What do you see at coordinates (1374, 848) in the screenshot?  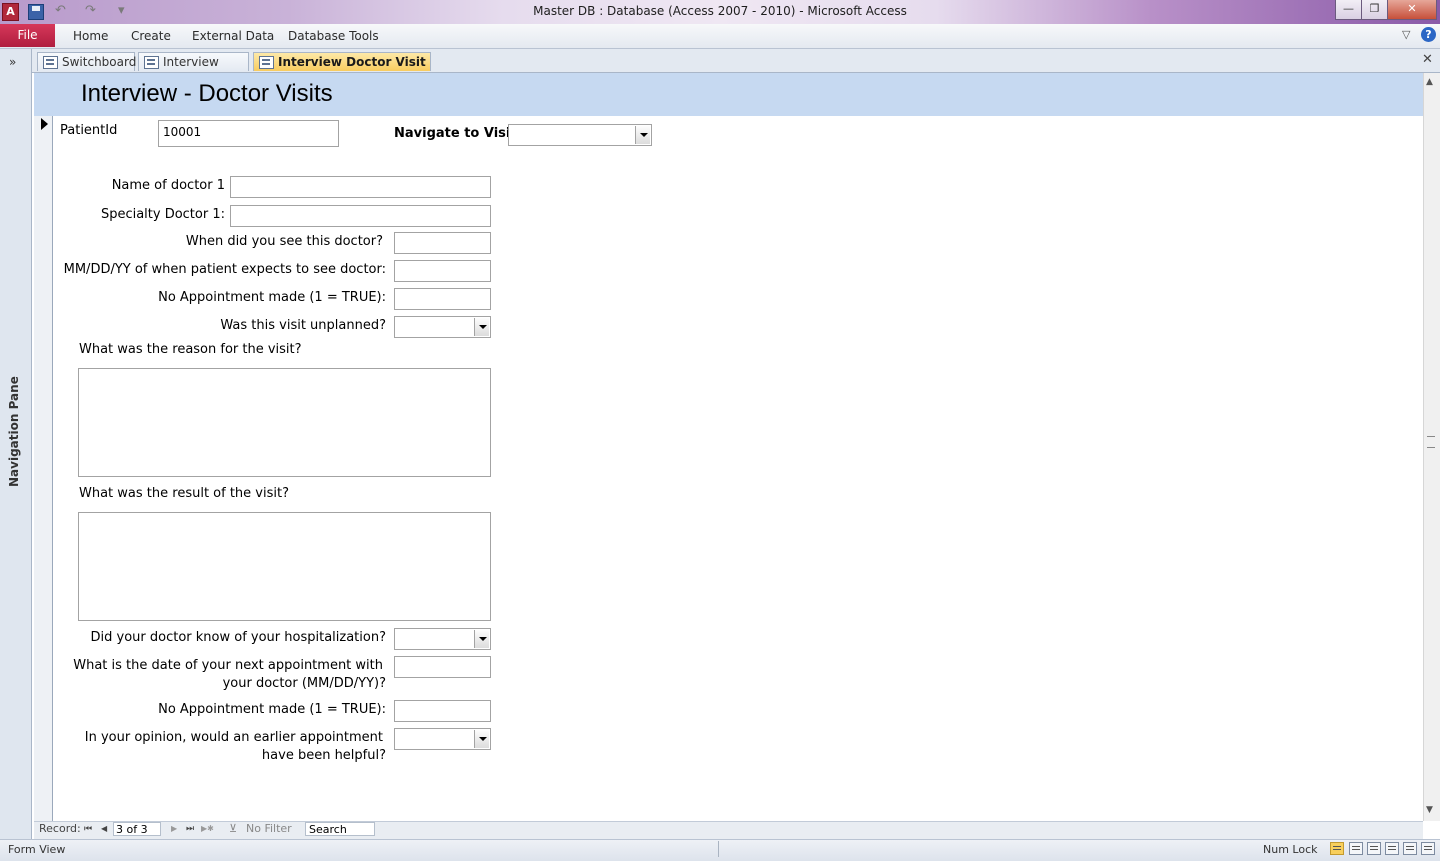 I see `layout-view-icon` at bounding box center [1374, 848].